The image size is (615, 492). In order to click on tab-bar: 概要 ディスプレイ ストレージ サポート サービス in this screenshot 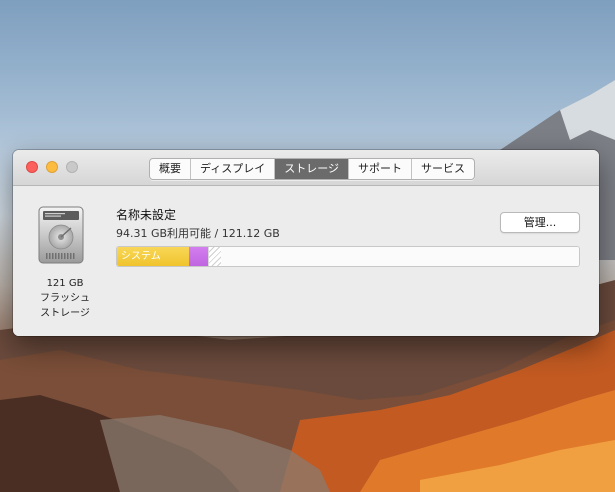, I will do `click(312, 169)`.